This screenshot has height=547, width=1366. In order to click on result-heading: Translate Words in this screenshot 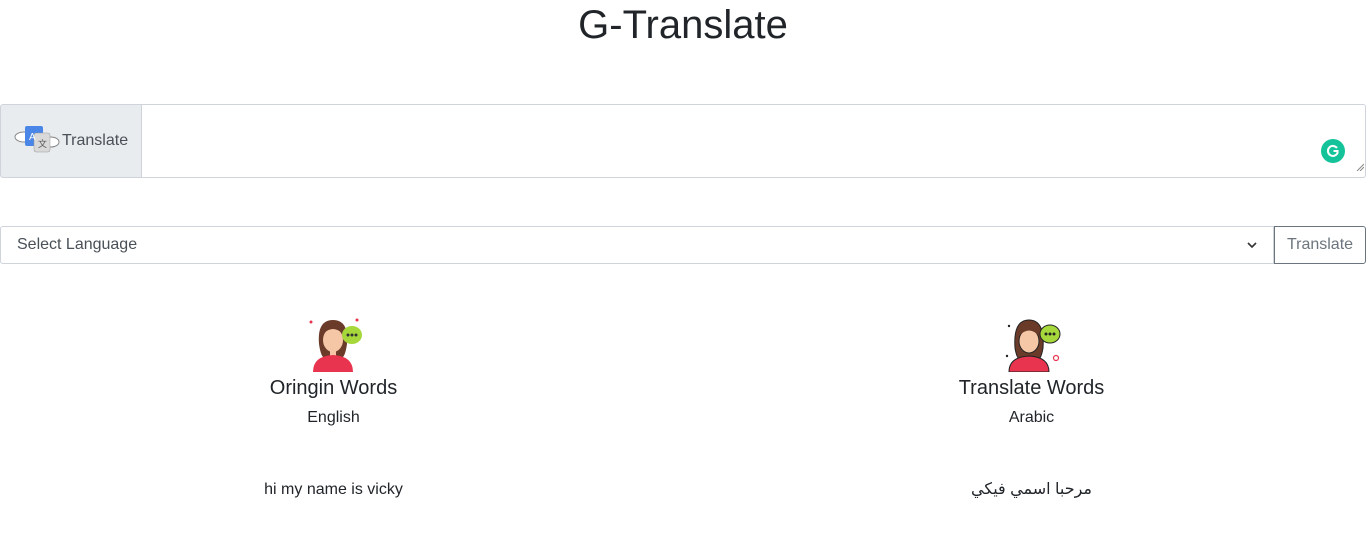, I will do `click(1031, 388)`.